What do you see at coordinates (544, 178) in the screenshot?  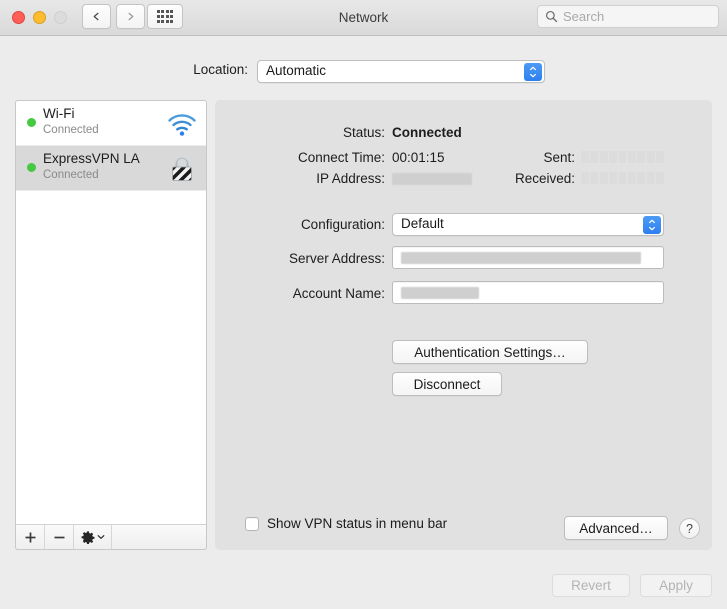 I see `received-label: Received:` at bounding box center [544, 178].